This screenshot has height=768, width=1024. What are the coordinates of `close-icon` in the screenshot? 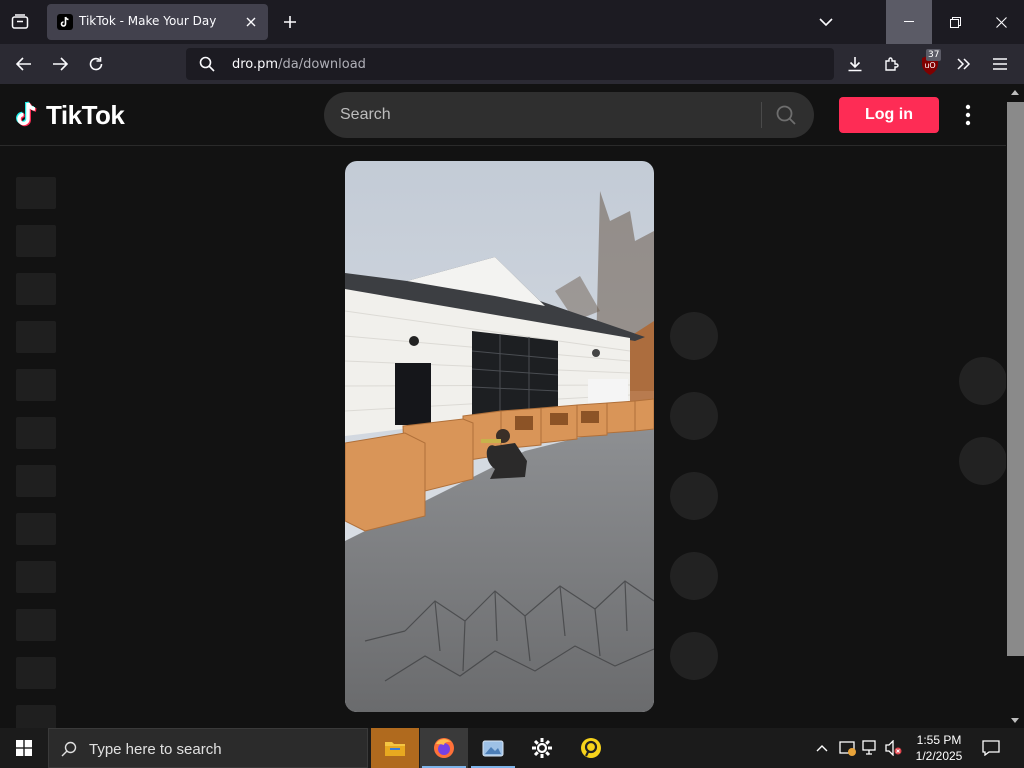 It's located at (1001, 22).